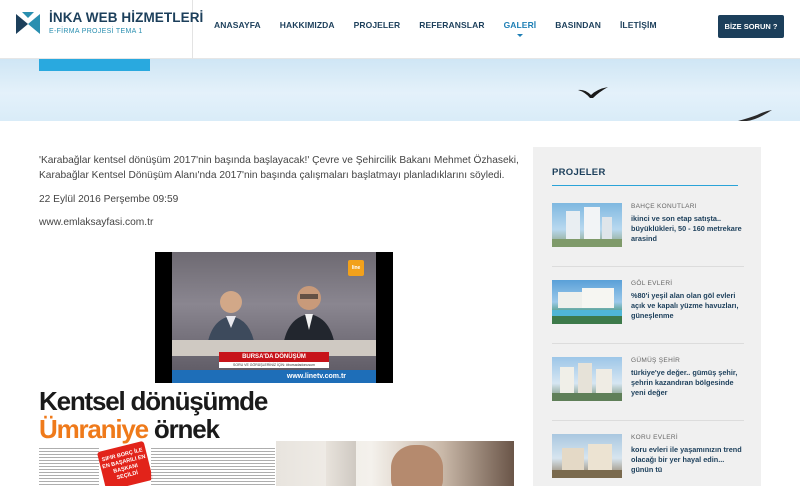 This screenshot has height=486, width=800. I want to click on project-category: KORU EVLERİ, so click(655, 437).